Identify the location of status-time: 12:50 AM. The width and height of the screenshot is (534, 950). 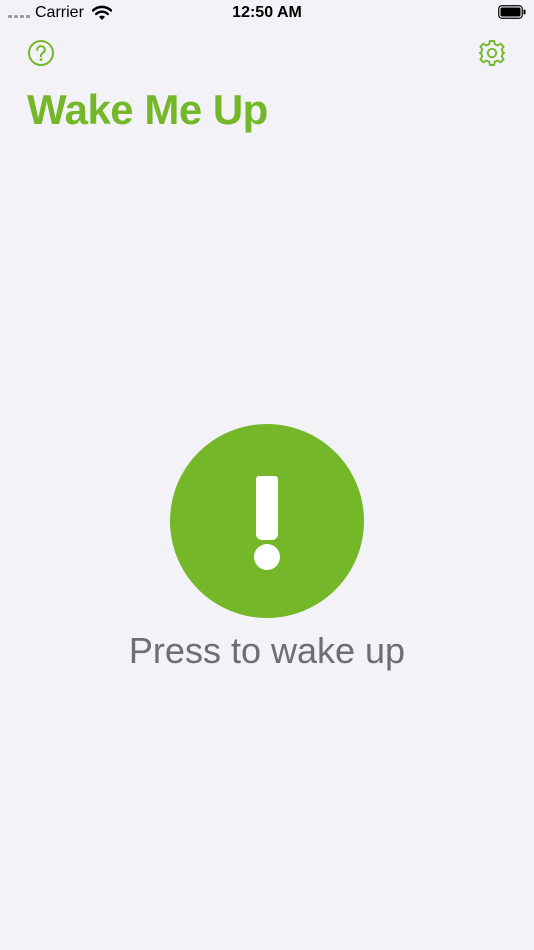
(267, 12).